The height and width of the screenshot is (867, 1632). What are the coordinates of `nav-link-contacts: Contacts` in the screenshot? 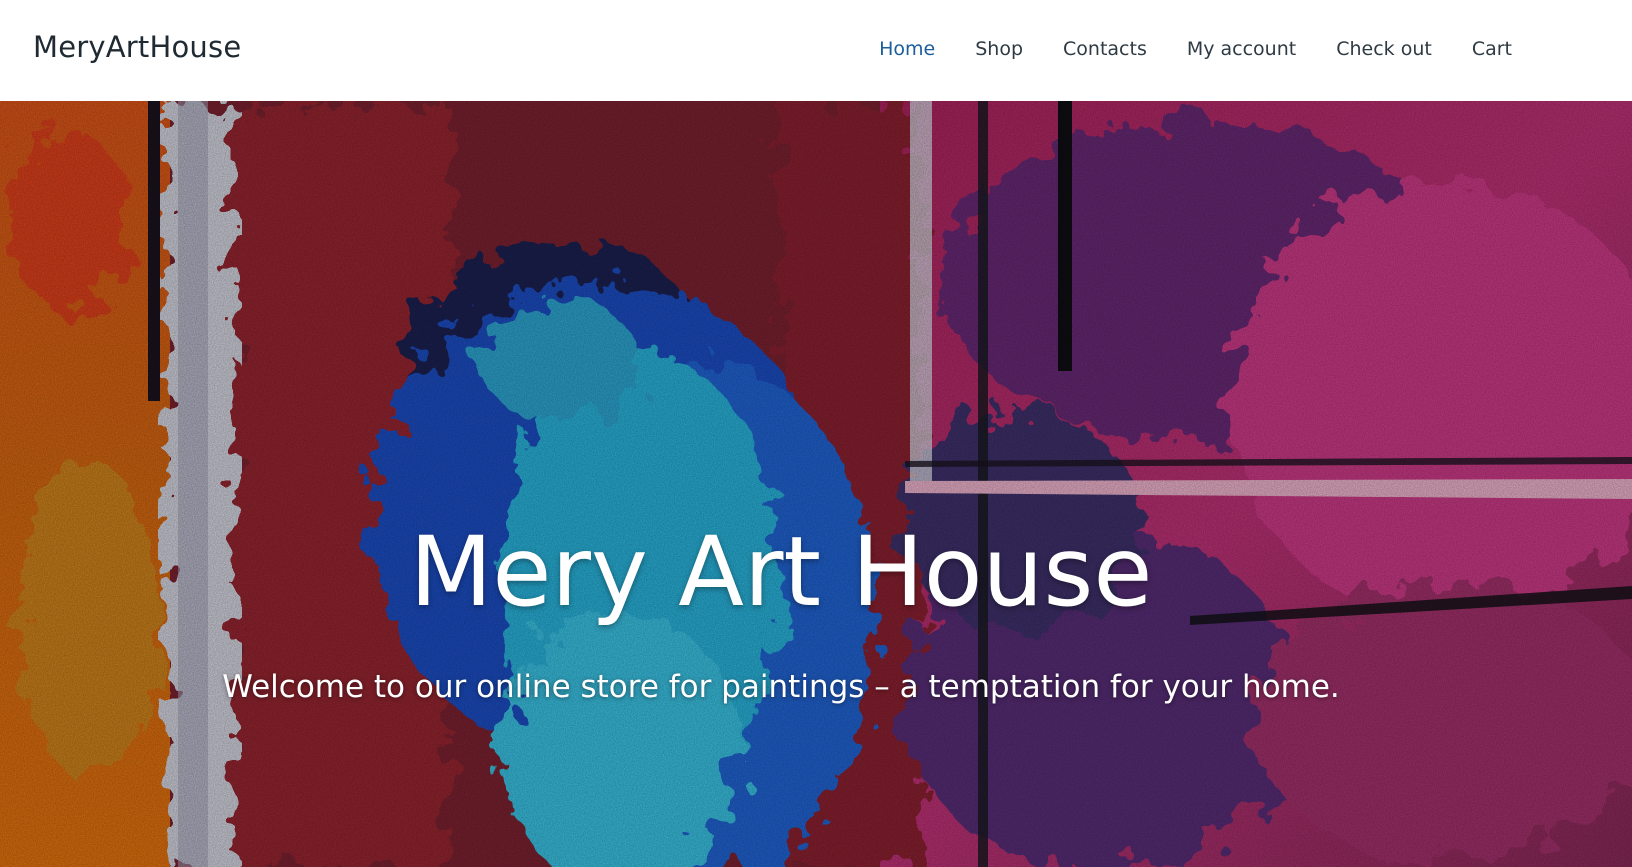 It's located at (1105, 49).